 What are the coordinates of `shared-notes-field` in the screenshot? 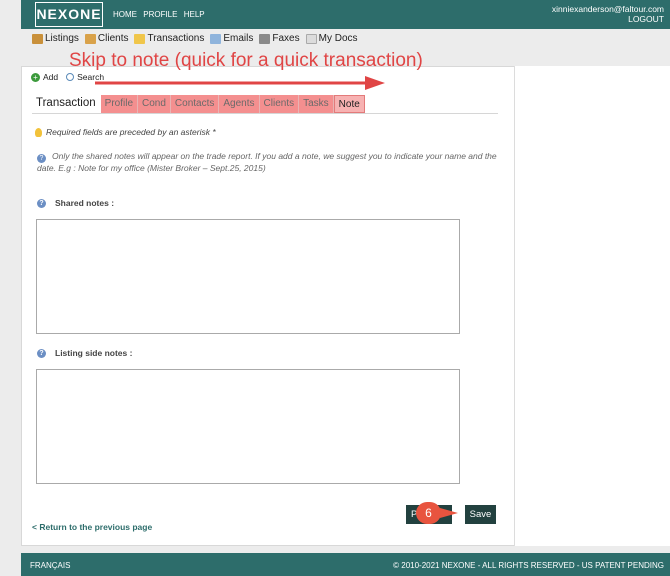 It's located at (248, 276).